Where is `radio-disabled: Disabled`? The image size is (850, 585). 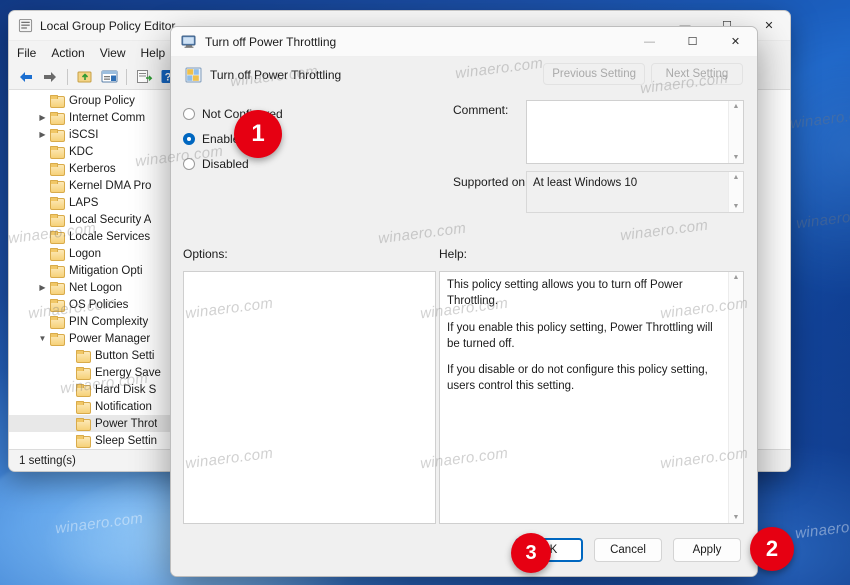 radio-disabled: Disabled is located at coordinates (243, 163).